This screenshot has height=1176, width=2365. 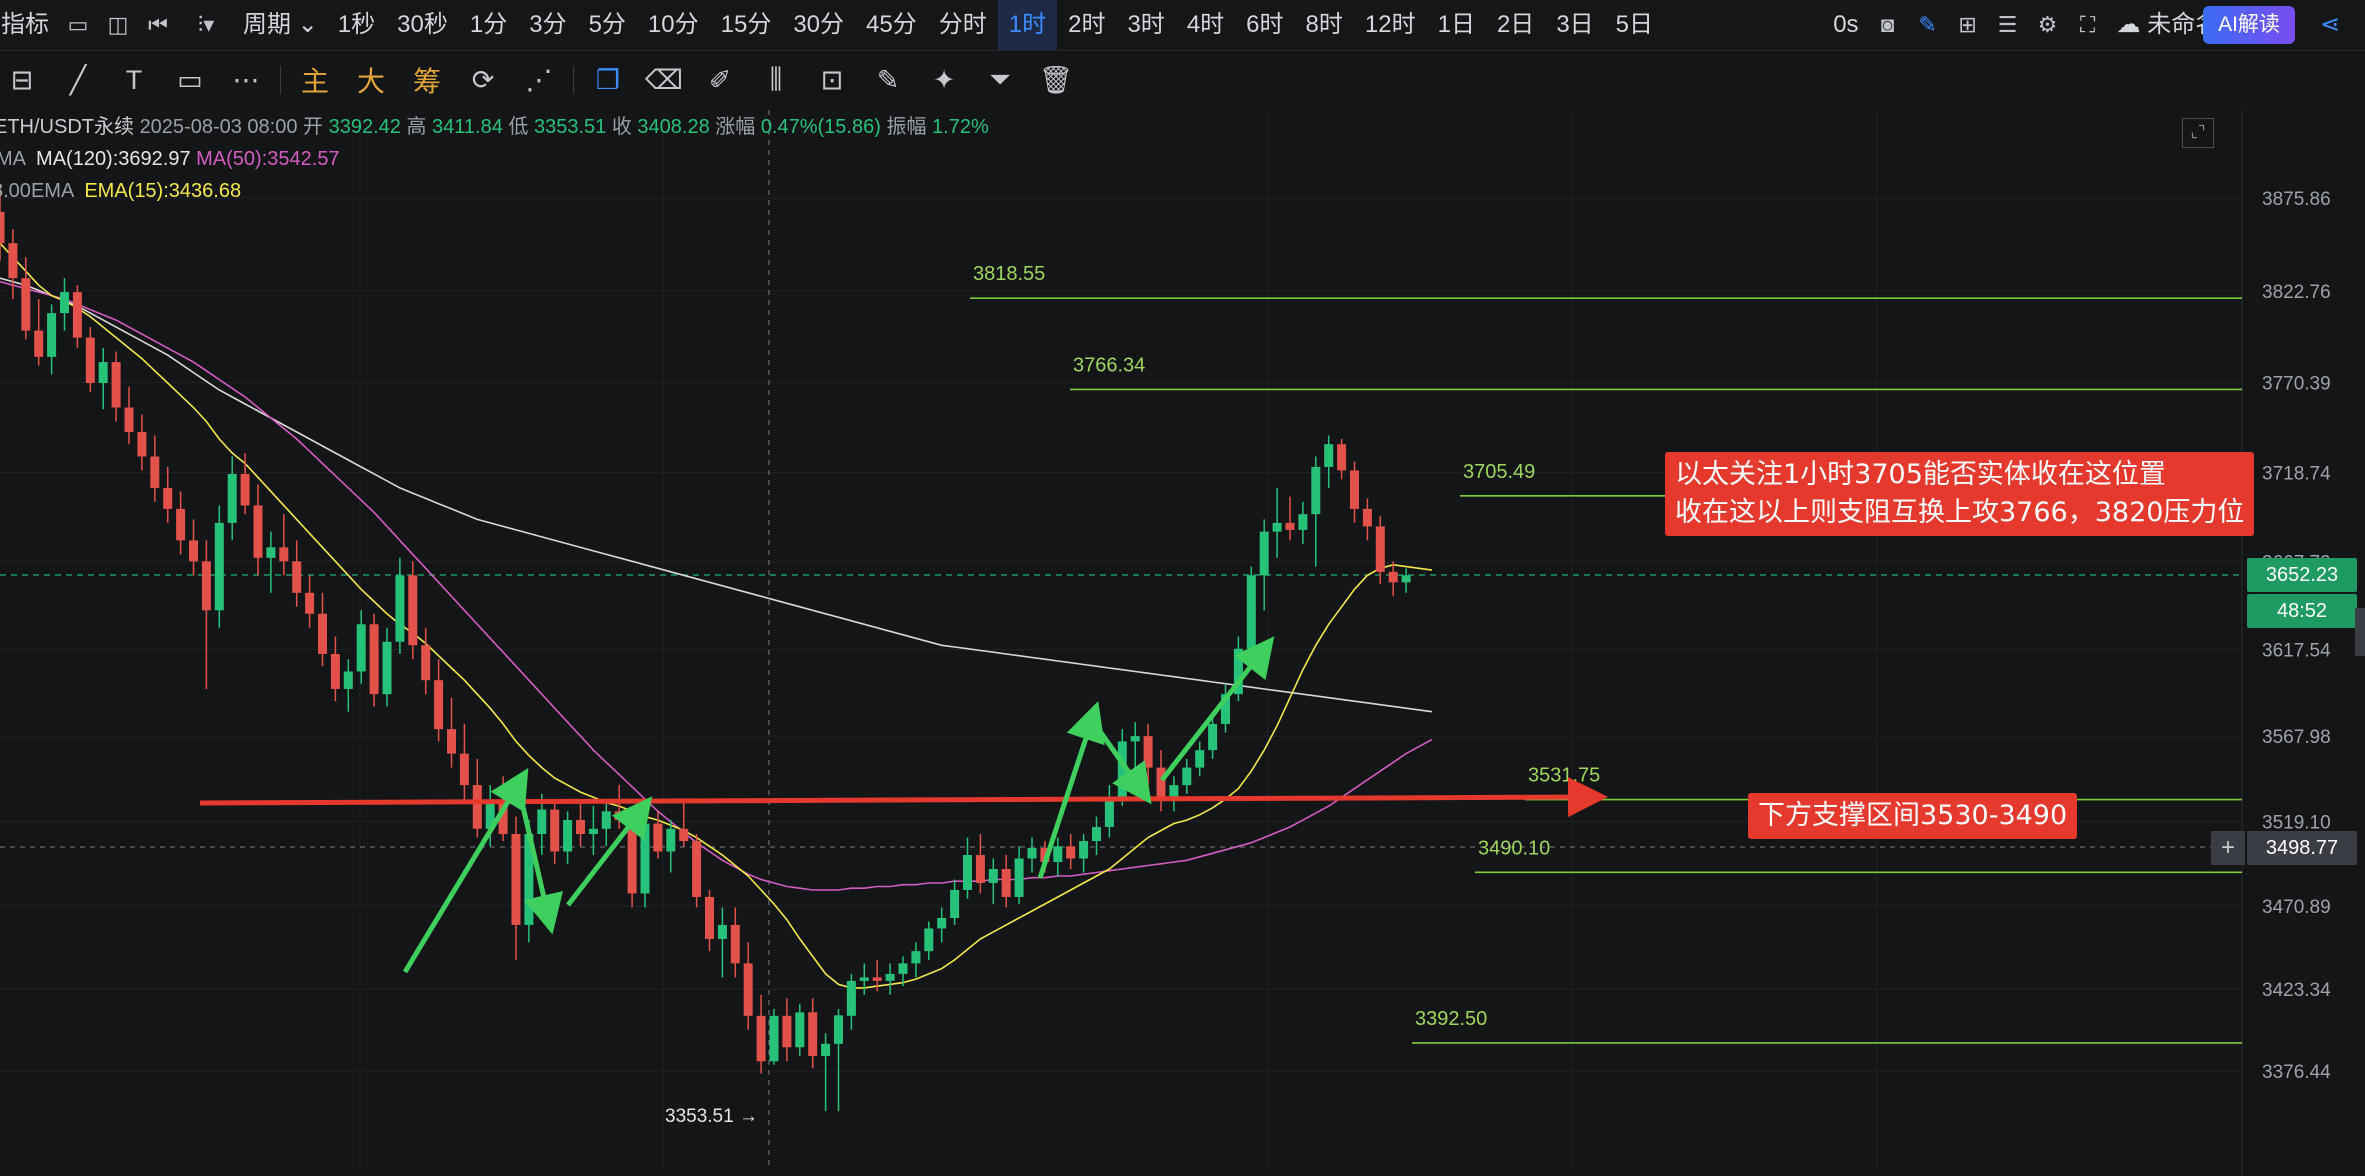 What do you see at coordinates (2296, 199) in the screenshot?
I see `price-axis-label: 3875.86` at bounding box center [2296, 199].